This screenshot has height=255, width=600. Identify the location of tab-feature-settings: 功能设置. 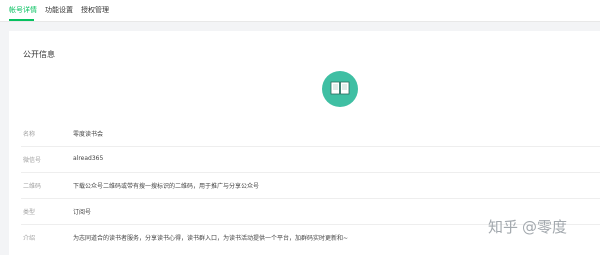
(59, 10).